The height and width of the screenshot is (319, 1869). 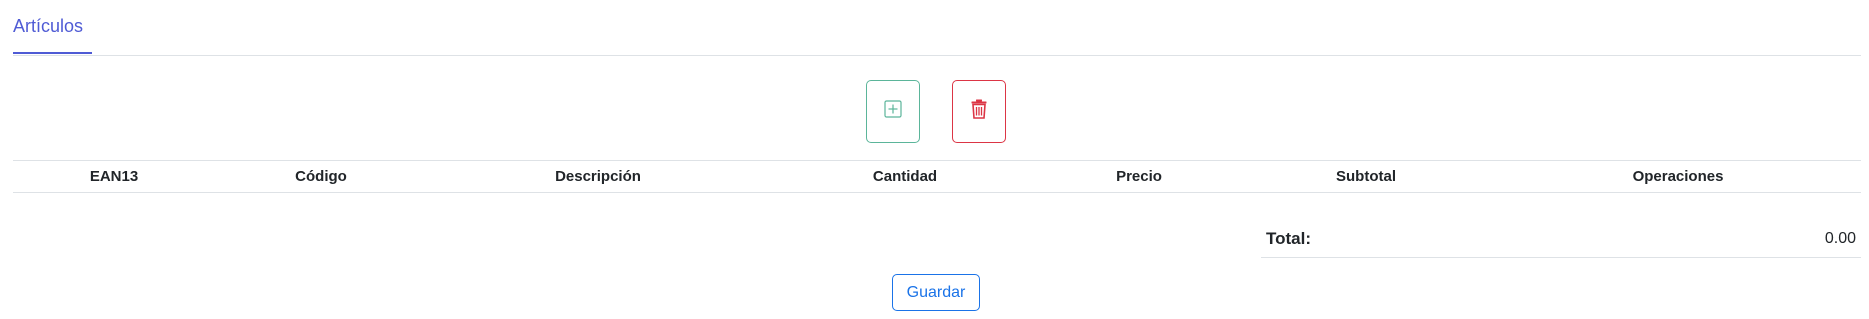 I want to click on delete-row-button, so click(x=979, y=111).